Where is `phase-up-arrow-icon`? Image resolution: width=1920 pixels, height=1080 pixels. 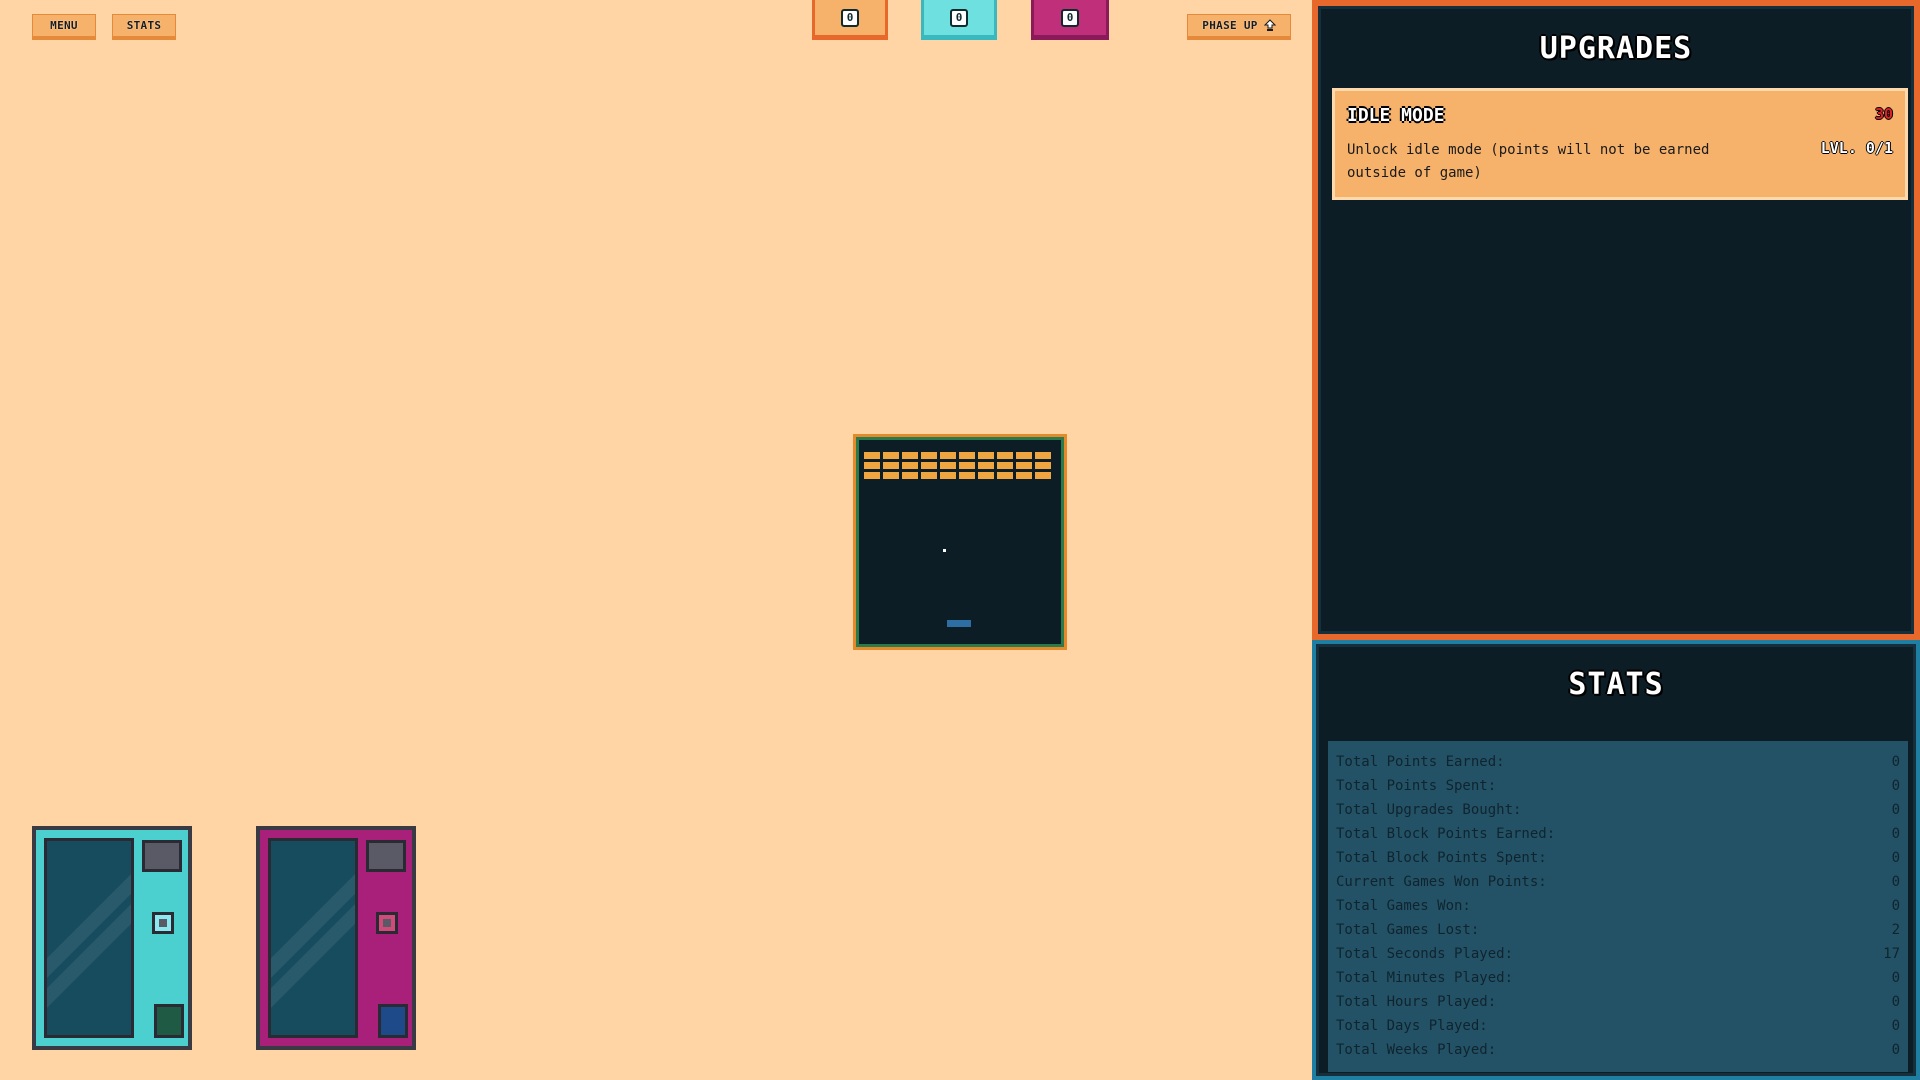 phase-up-arrow-icon is located at coordinates (1269, 24).